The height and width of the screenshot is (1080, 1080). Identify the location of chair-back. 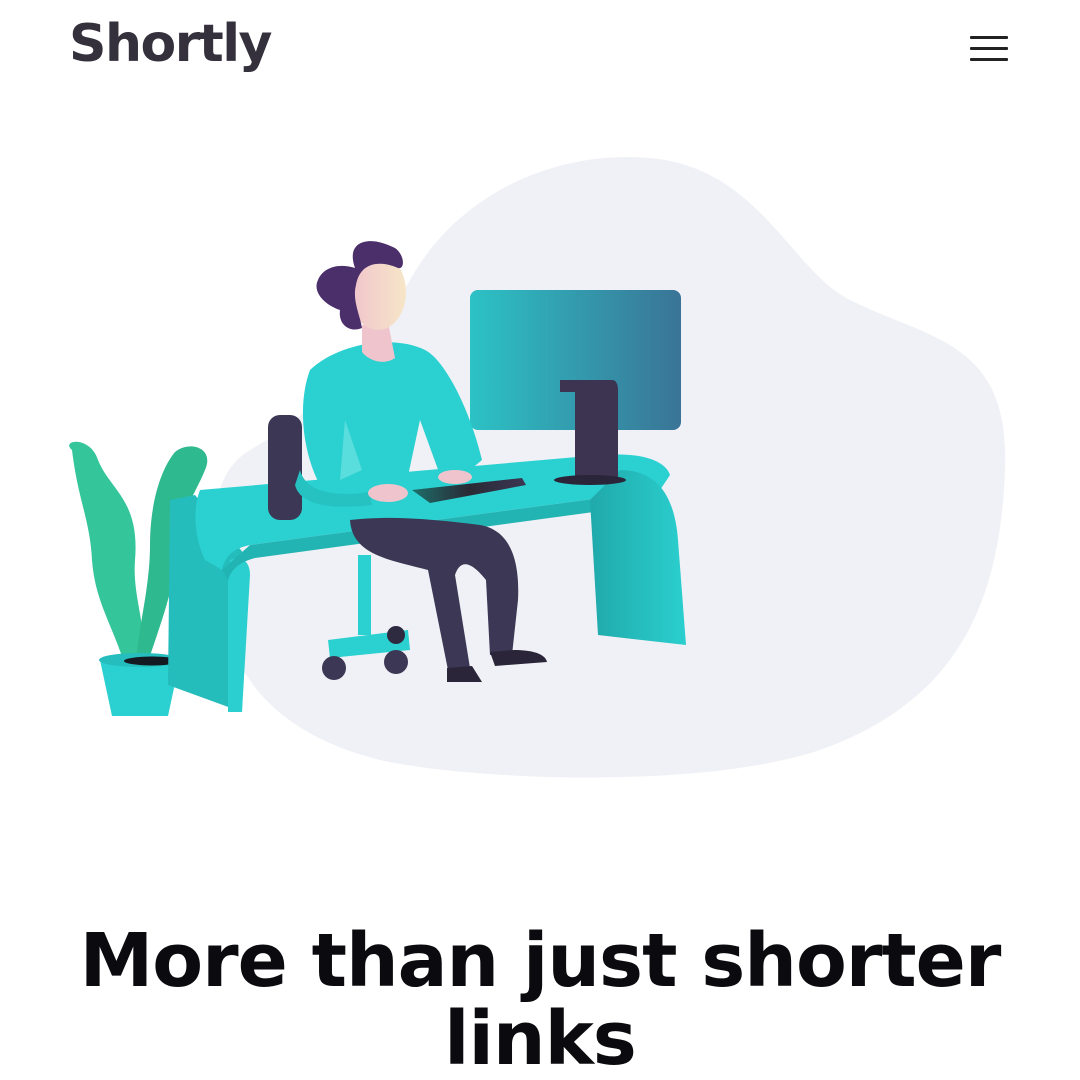
(285, 467).